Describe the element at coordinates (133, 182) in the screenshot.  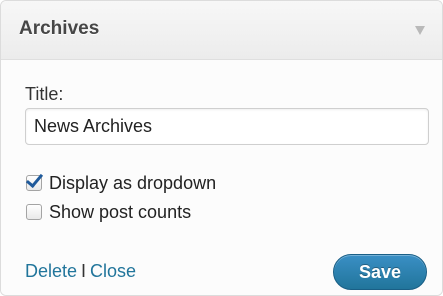
I see `display-dropdown-label: Display as dropdown` at that location.